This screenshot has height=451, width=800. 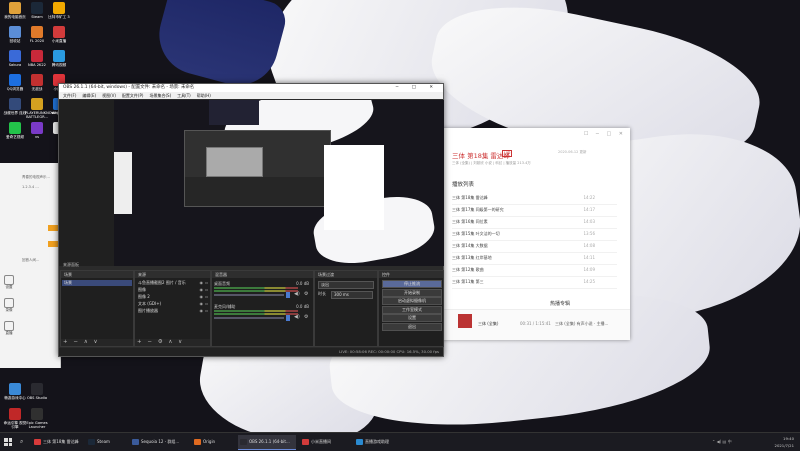 What do you see at coordinates (15, 82) in the screenshot?
I see `desktop-icon: QQ浏览器` at bounding box center [15, 82].